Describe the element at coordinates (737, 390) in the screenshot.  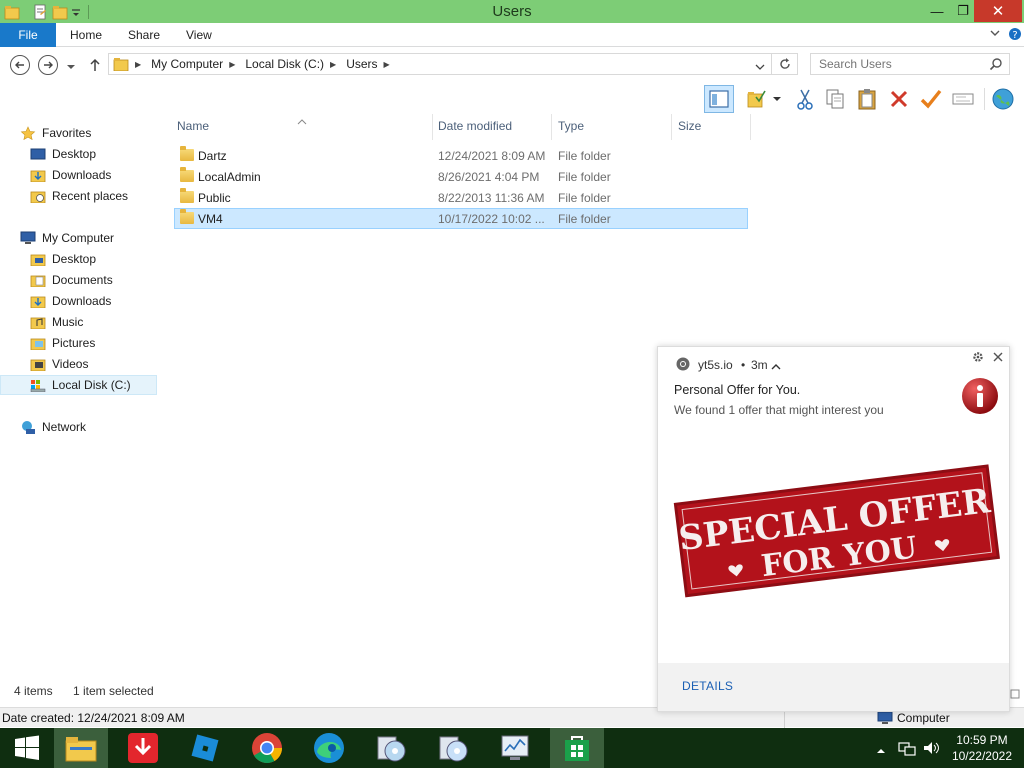
I see `notification-title: Personal Offer for You.` at that location.